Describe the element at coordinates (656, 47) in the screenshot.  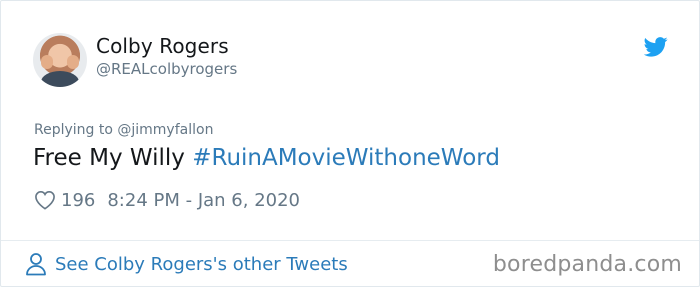
I see `twitter-bird-icon` at that location.